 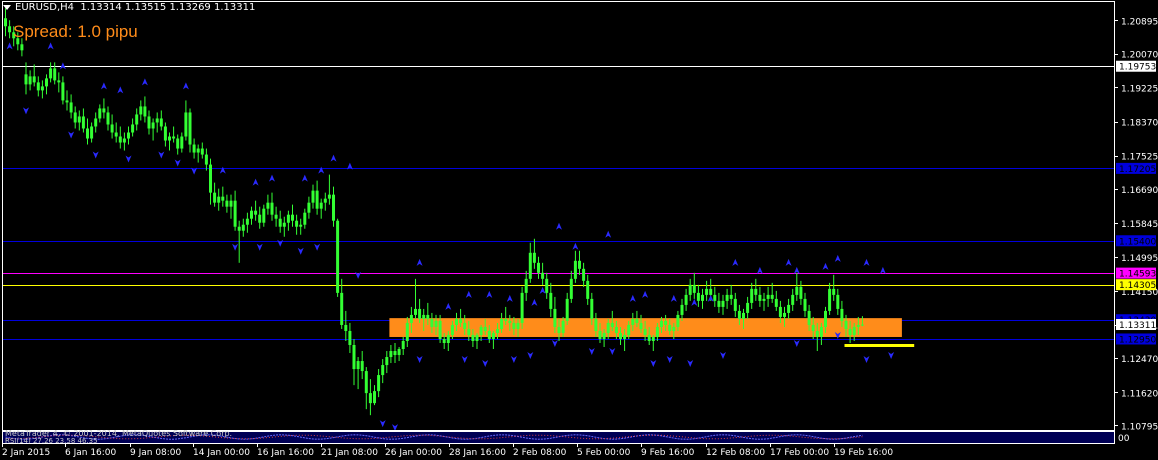 What do you see at coordinates (1137, 68) in the screenshot?
I see `price-line-tag-text: 1.19753` at bounding box center [1137, 68].